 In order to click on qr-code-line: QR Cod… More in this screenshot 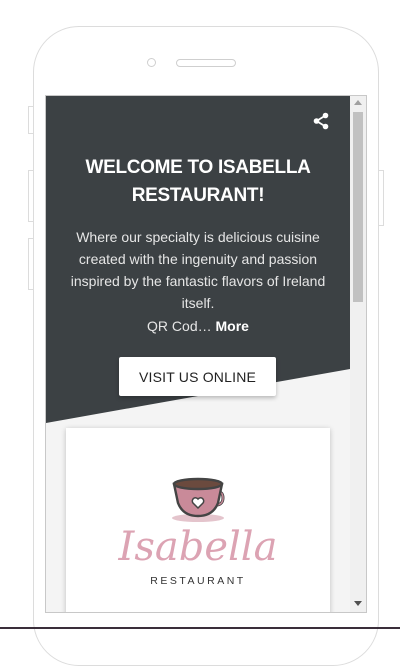, I will do `click(198, 326)`.